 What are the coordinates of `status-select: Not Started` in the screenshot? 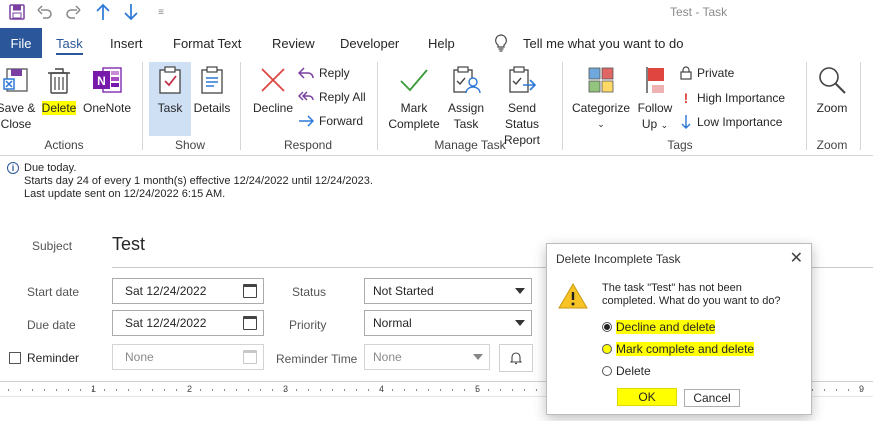 It's located at (448, 291).